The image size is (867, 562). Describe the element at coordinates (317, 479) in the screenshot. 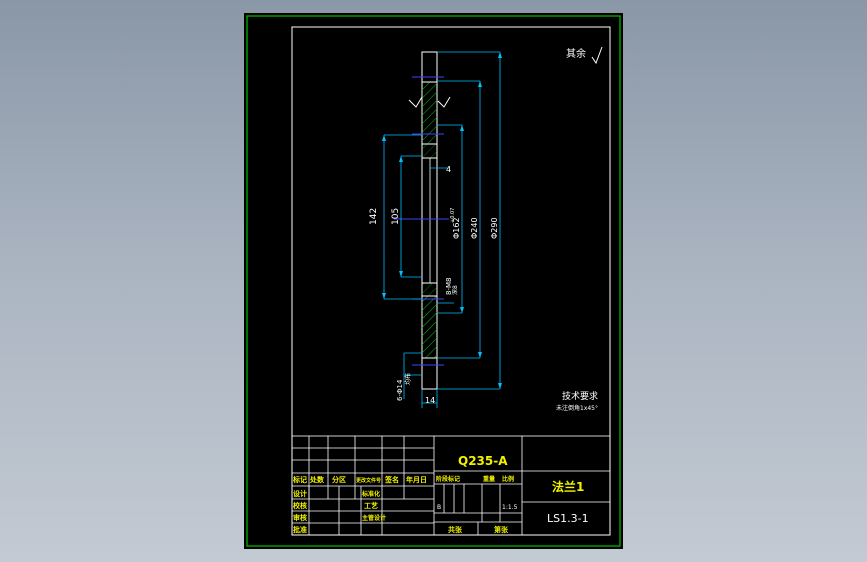

I see `header-count: 处数` at that location.